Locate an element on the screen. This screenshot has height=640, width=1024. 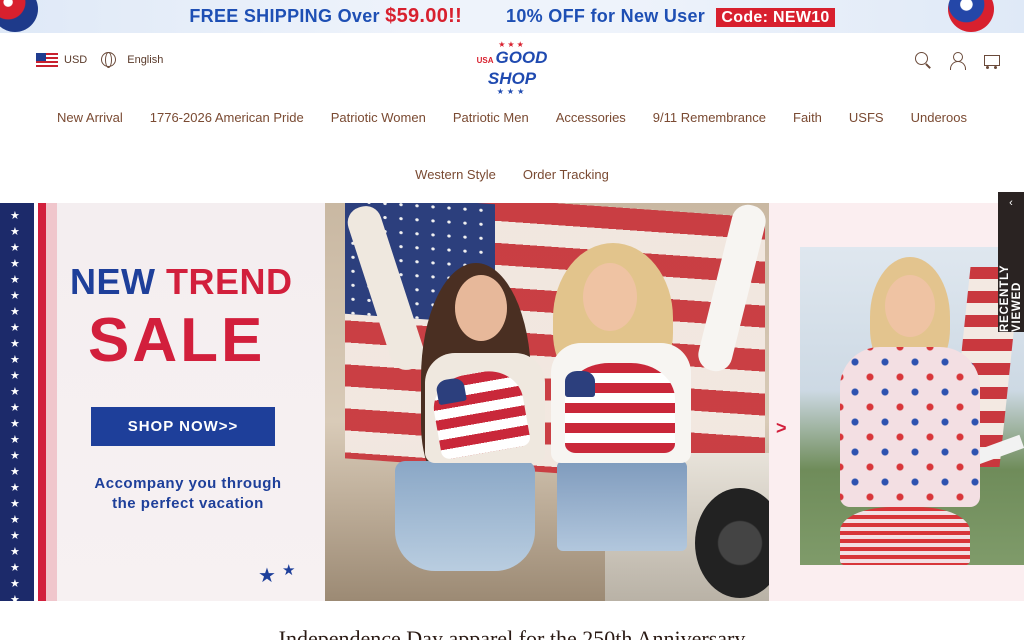
star-stripe-decoration: ★ ★ ★ ★ ★ ★ ★ ★ ★ ★ ★ ★ ★ ★ ★ ★ ★ ★ ★ ★ ★ ★ ★ ★ ★ is located at coordinates (17, 402).